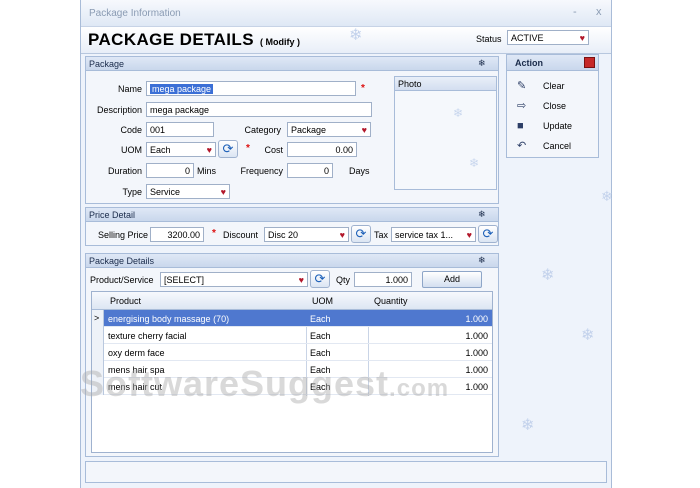 The height and width of the screenshot is (488, 700). I want to click on code-input: 001, so click(180, 129).